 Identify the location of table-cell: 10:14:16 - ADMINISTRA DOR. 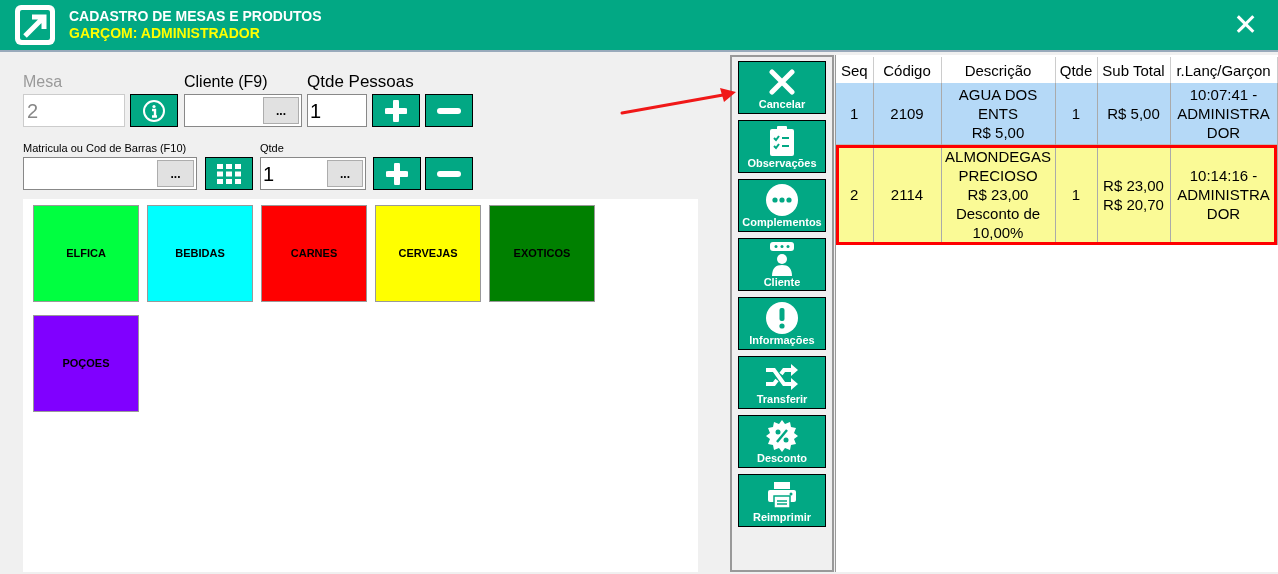
(1223, 194).